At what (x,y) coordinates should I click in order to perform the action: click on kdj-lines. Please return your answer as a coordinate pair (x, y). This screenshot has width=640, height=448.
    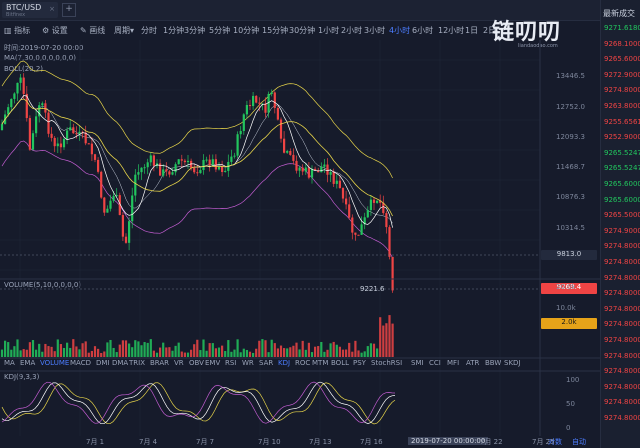
    Looking at the image, I should click on (198, 403).